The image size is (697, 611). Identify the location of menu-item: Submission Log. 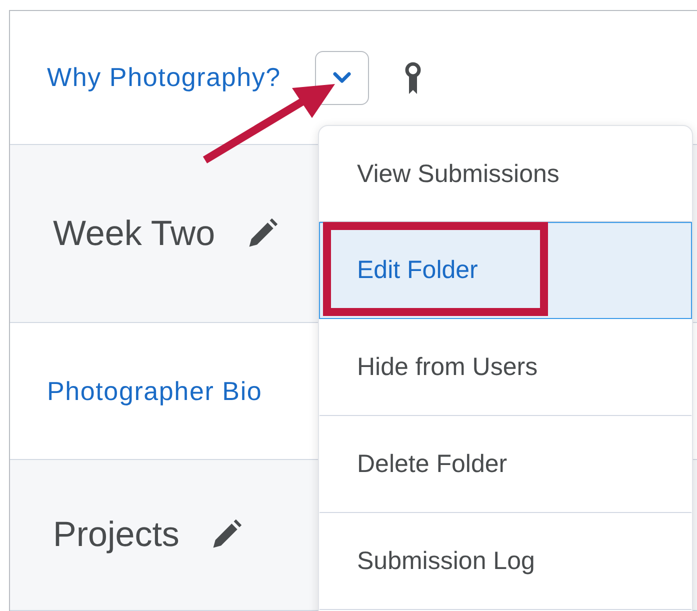
(505, 561).